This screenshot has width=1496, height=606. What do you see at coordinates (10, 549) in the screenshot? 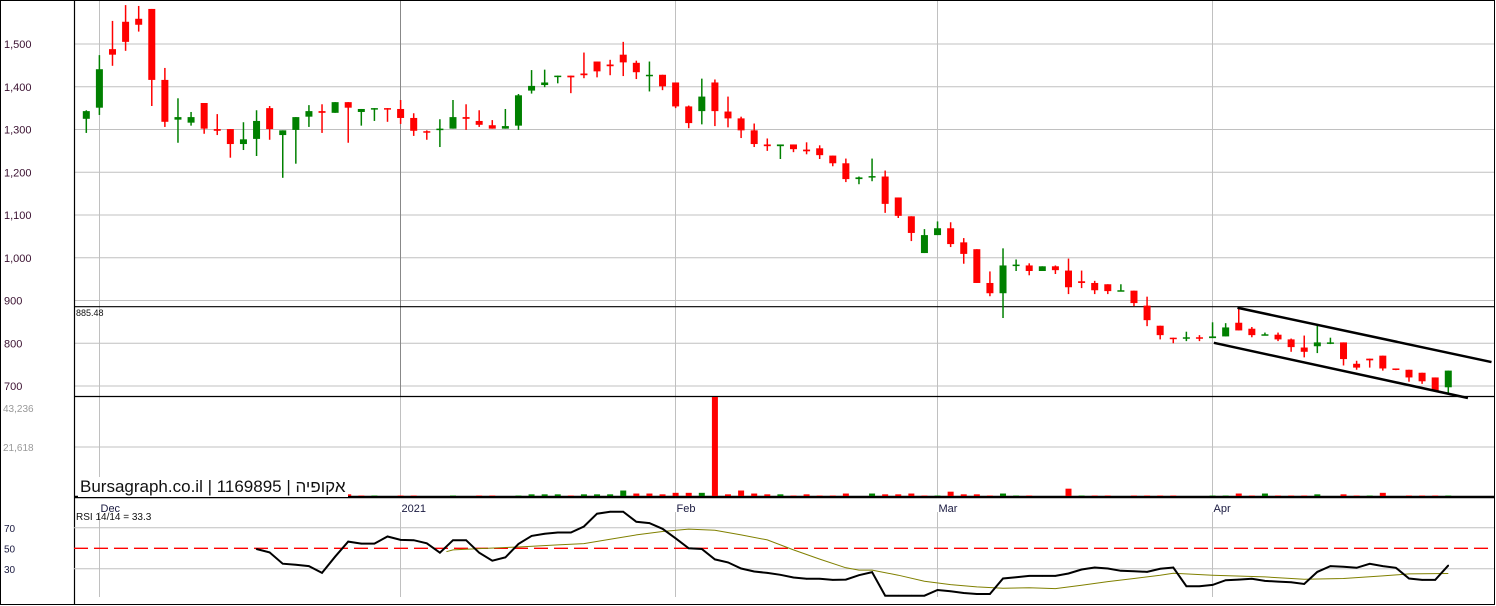
I see `rsi-tick-label: 50` at bounding box center [10, 549].